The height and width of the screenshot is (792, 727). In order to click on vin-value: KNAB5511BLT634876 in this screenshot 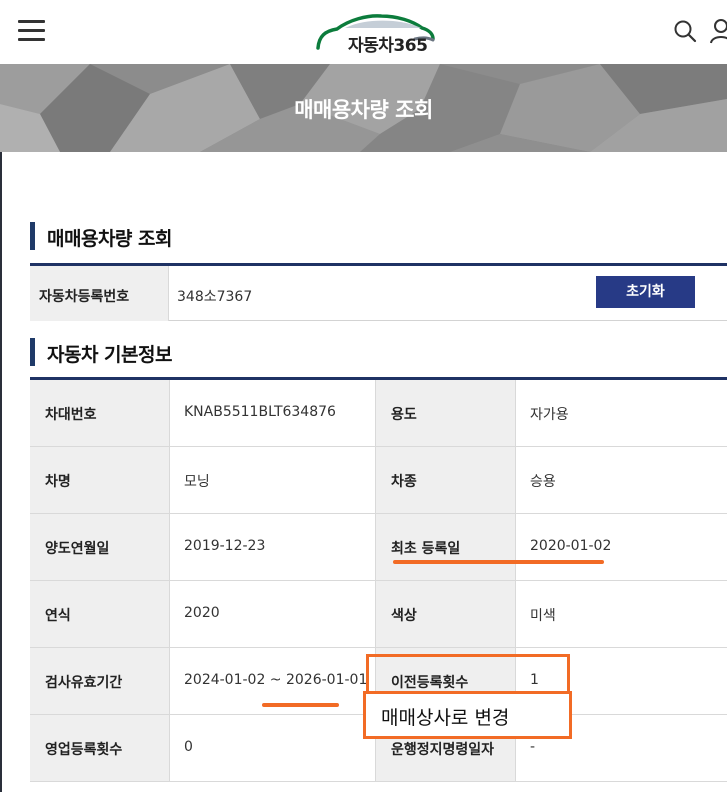, I will do `click(273, 413)`.